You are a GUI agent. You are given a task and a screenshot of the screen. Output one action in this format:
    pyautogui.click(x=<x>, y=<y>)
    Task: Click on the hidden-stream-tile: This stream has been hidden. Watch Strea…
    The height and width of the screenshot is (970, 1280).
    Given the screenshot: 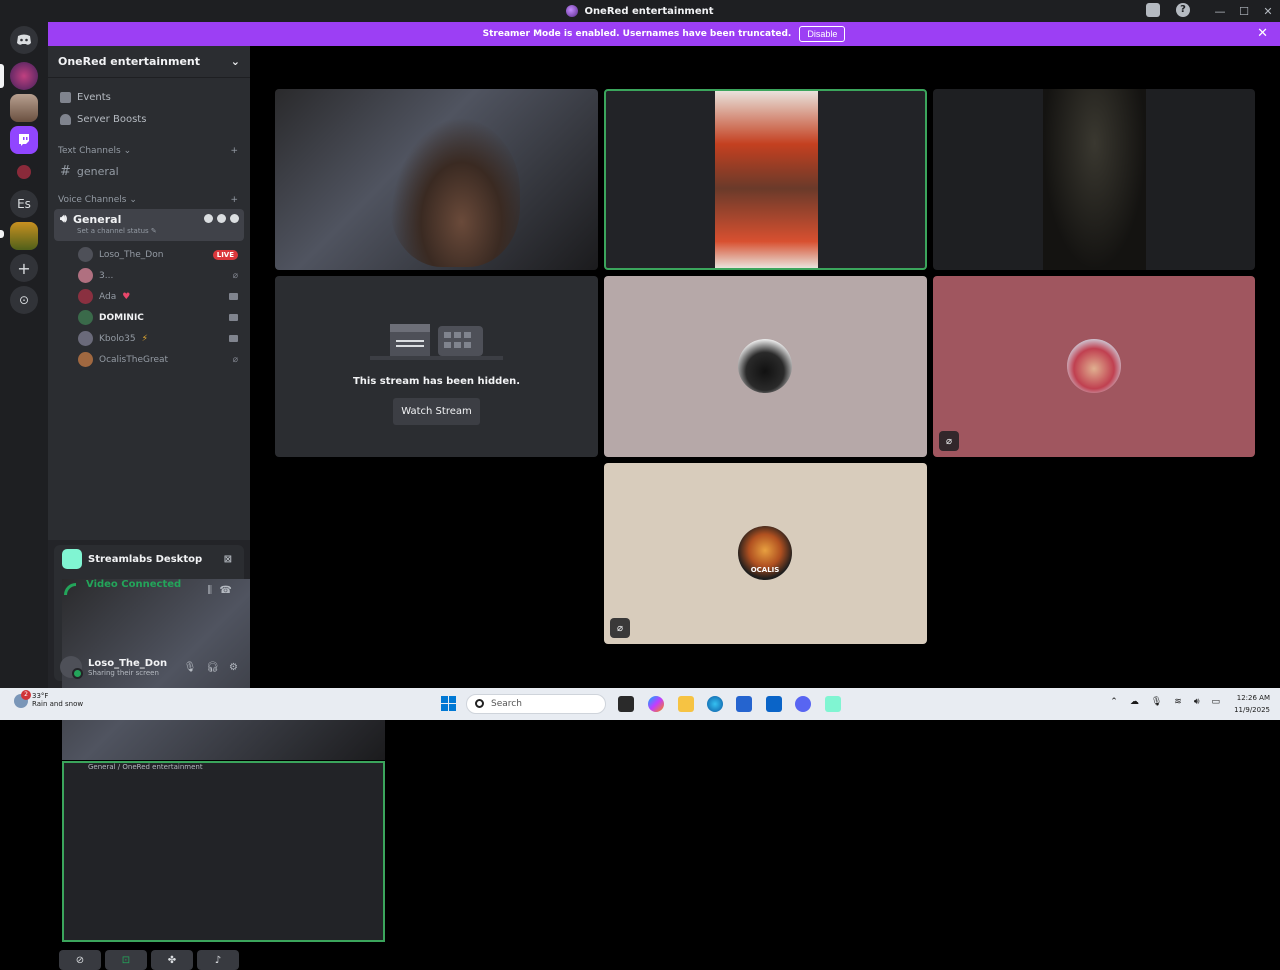 What is the action you would take?
    pyautogui.click(x=436, y=366)
    